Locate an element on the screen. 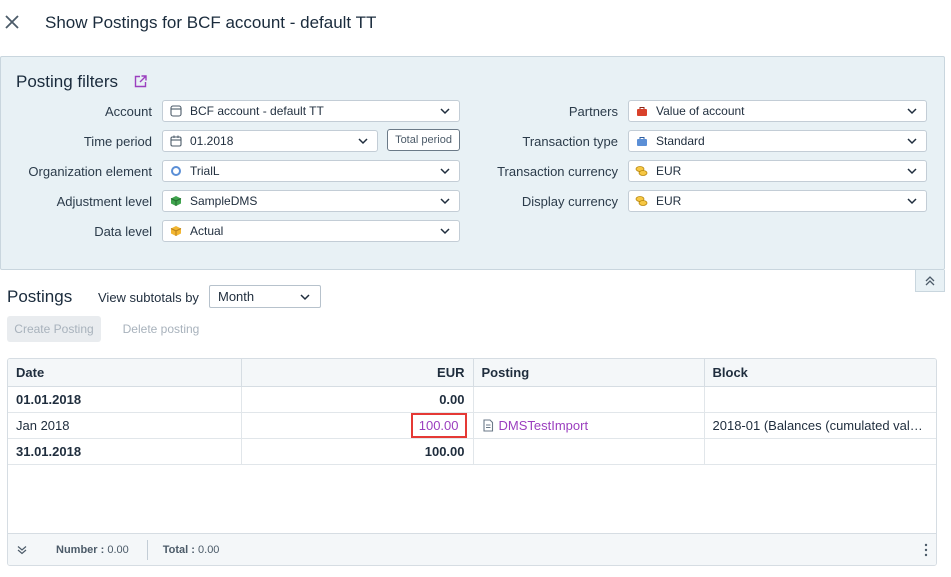  delete-posting-button: Delete posting is located at coordinates (161, 329).